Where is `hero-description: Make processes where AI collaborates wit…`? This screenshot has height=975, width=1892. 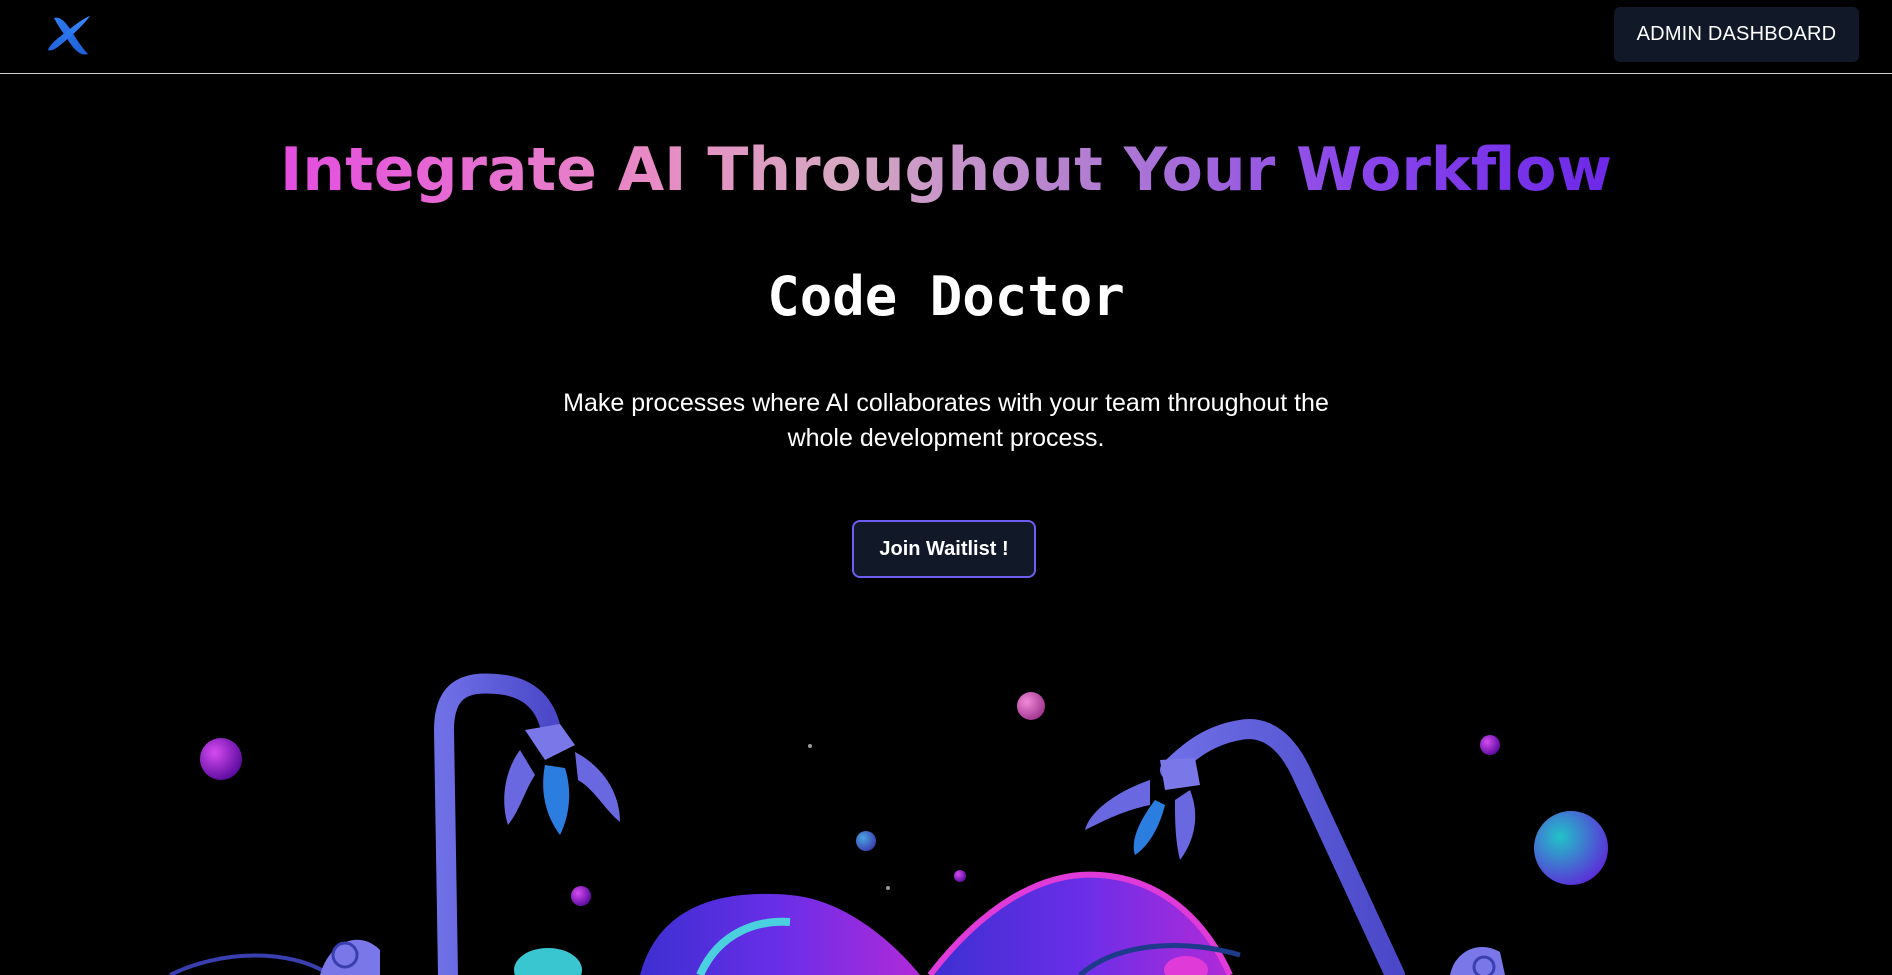
hero-description: Make processes where AI collaborates wit… is located at coordinates (946, 420).